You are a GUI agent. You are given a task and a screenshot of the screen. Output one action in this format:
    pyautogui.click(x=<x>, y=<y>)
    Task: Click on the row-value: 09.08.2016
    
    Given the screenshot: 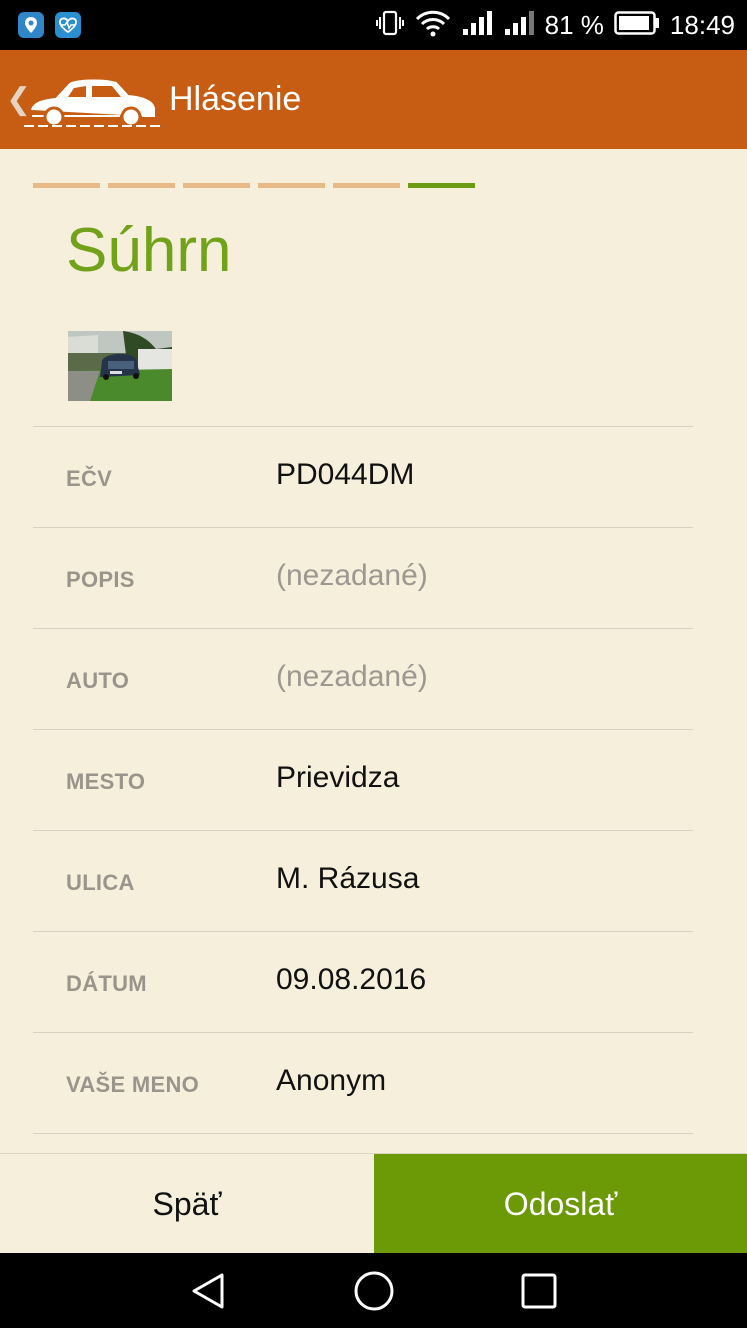 What is the action you would take?
    pyautogui.click(x=351, y=979)
    